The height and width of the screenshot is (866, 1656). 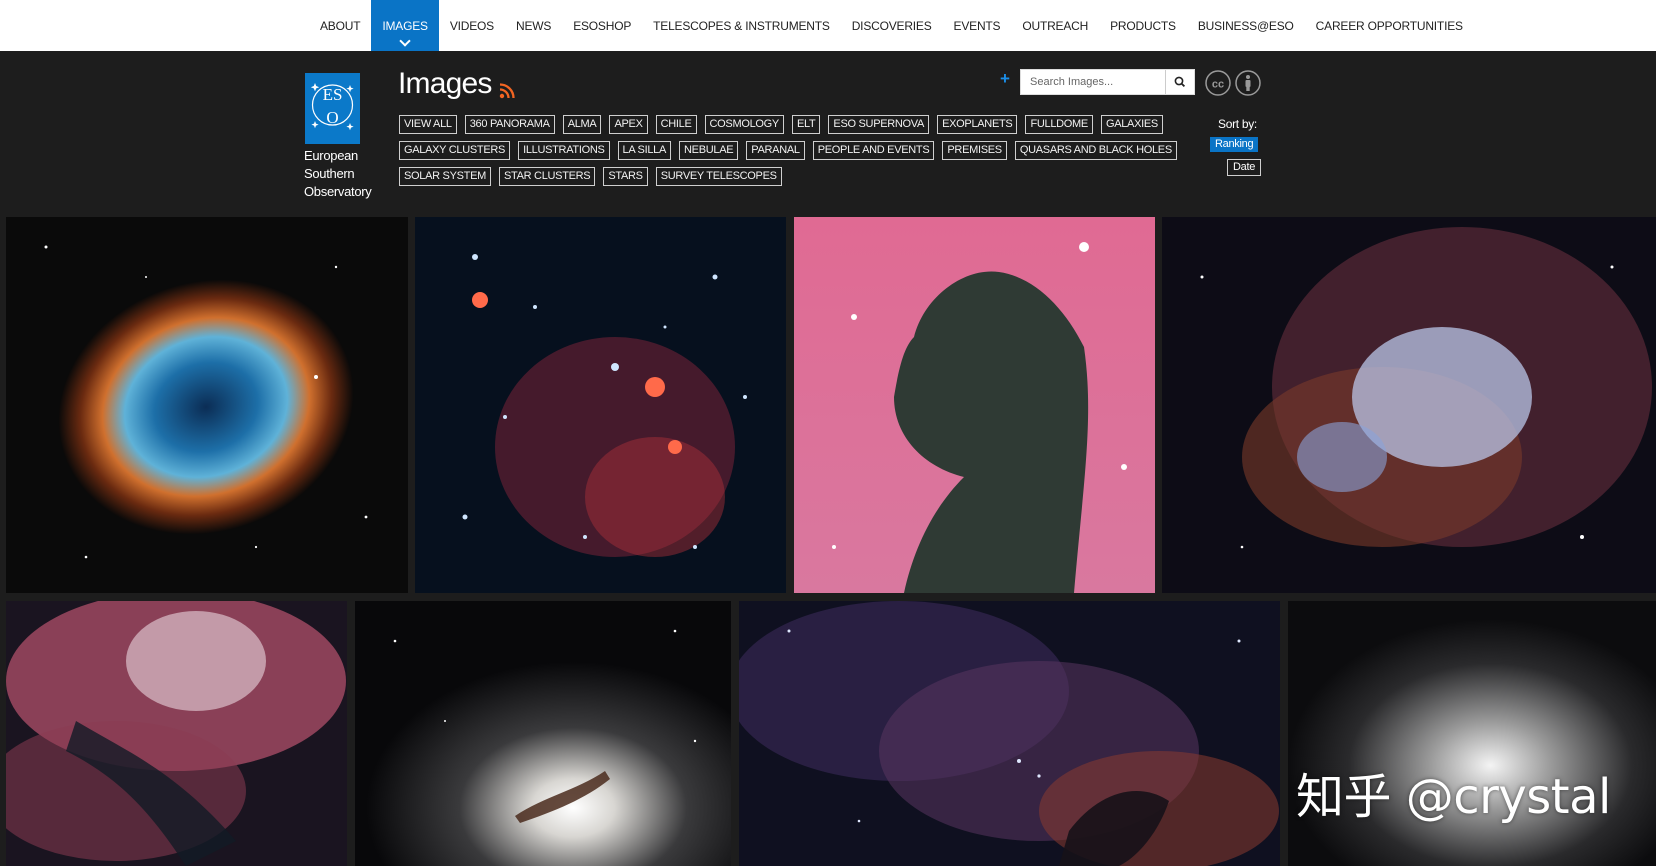 What do you see at coordinates (977, 124) in the screenshot?
I see `tag-exoplanets: EXOPLANETS` at bounding box center [977, 124].